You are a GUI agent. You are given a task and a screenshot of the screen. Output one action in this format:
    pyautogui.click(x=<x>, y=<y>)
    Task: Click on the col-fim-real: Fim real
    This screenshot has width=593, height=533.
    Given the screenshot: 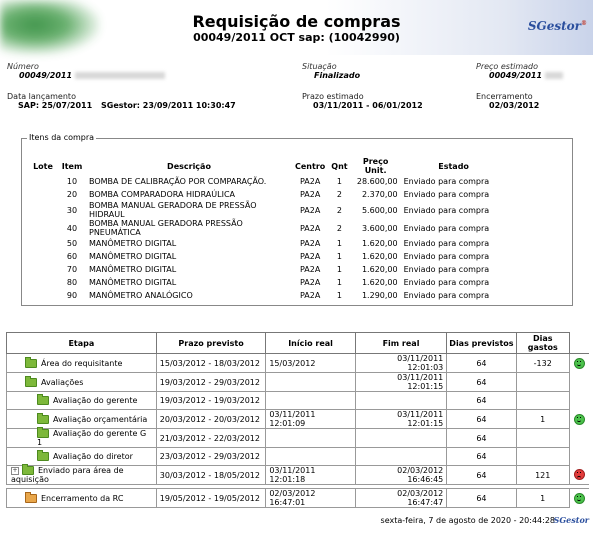 What is the action you would take?
    pyautogui.click(x=401, y=343)
    